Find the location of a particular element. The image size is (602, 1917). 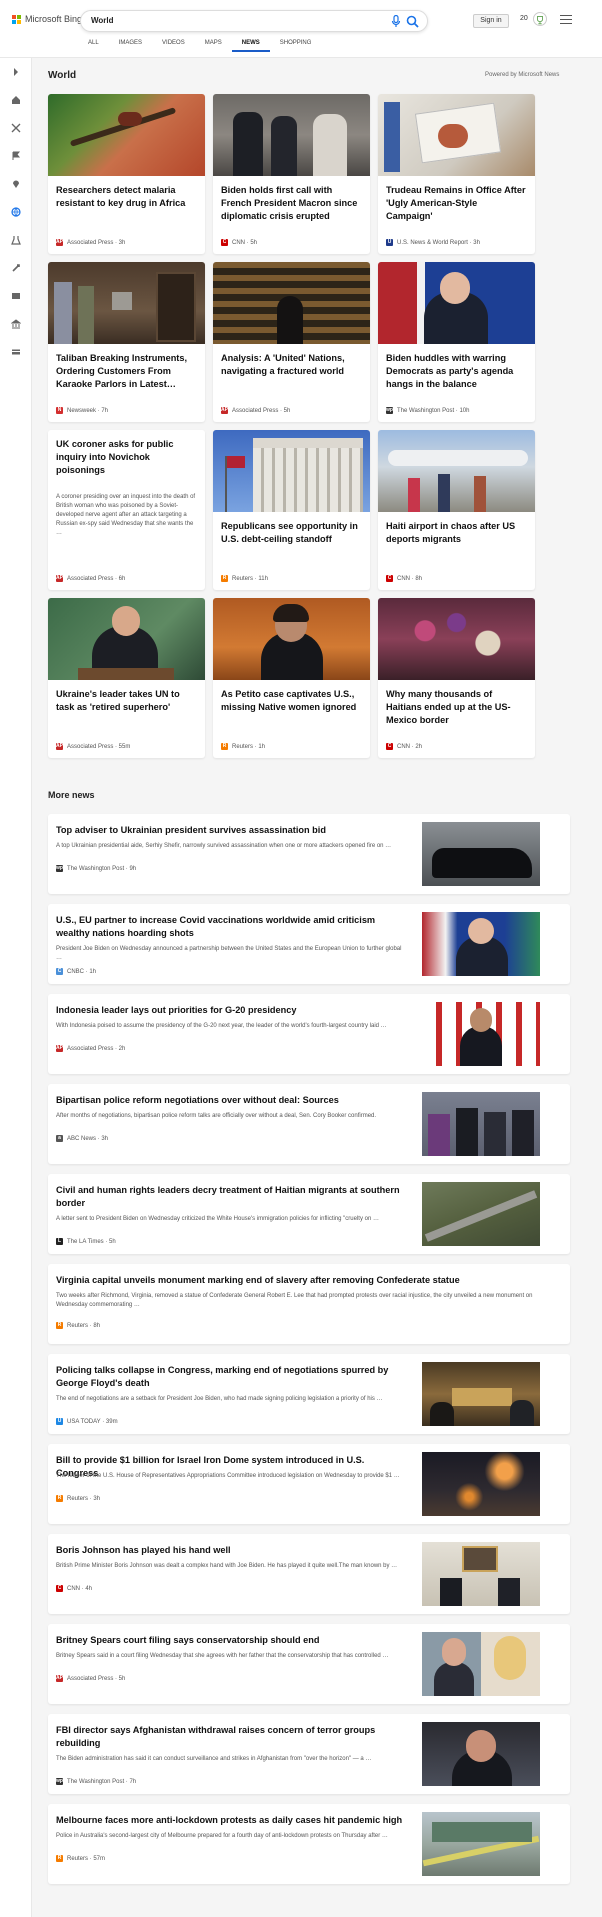

globe-icon is located at coordinates (16, 212).